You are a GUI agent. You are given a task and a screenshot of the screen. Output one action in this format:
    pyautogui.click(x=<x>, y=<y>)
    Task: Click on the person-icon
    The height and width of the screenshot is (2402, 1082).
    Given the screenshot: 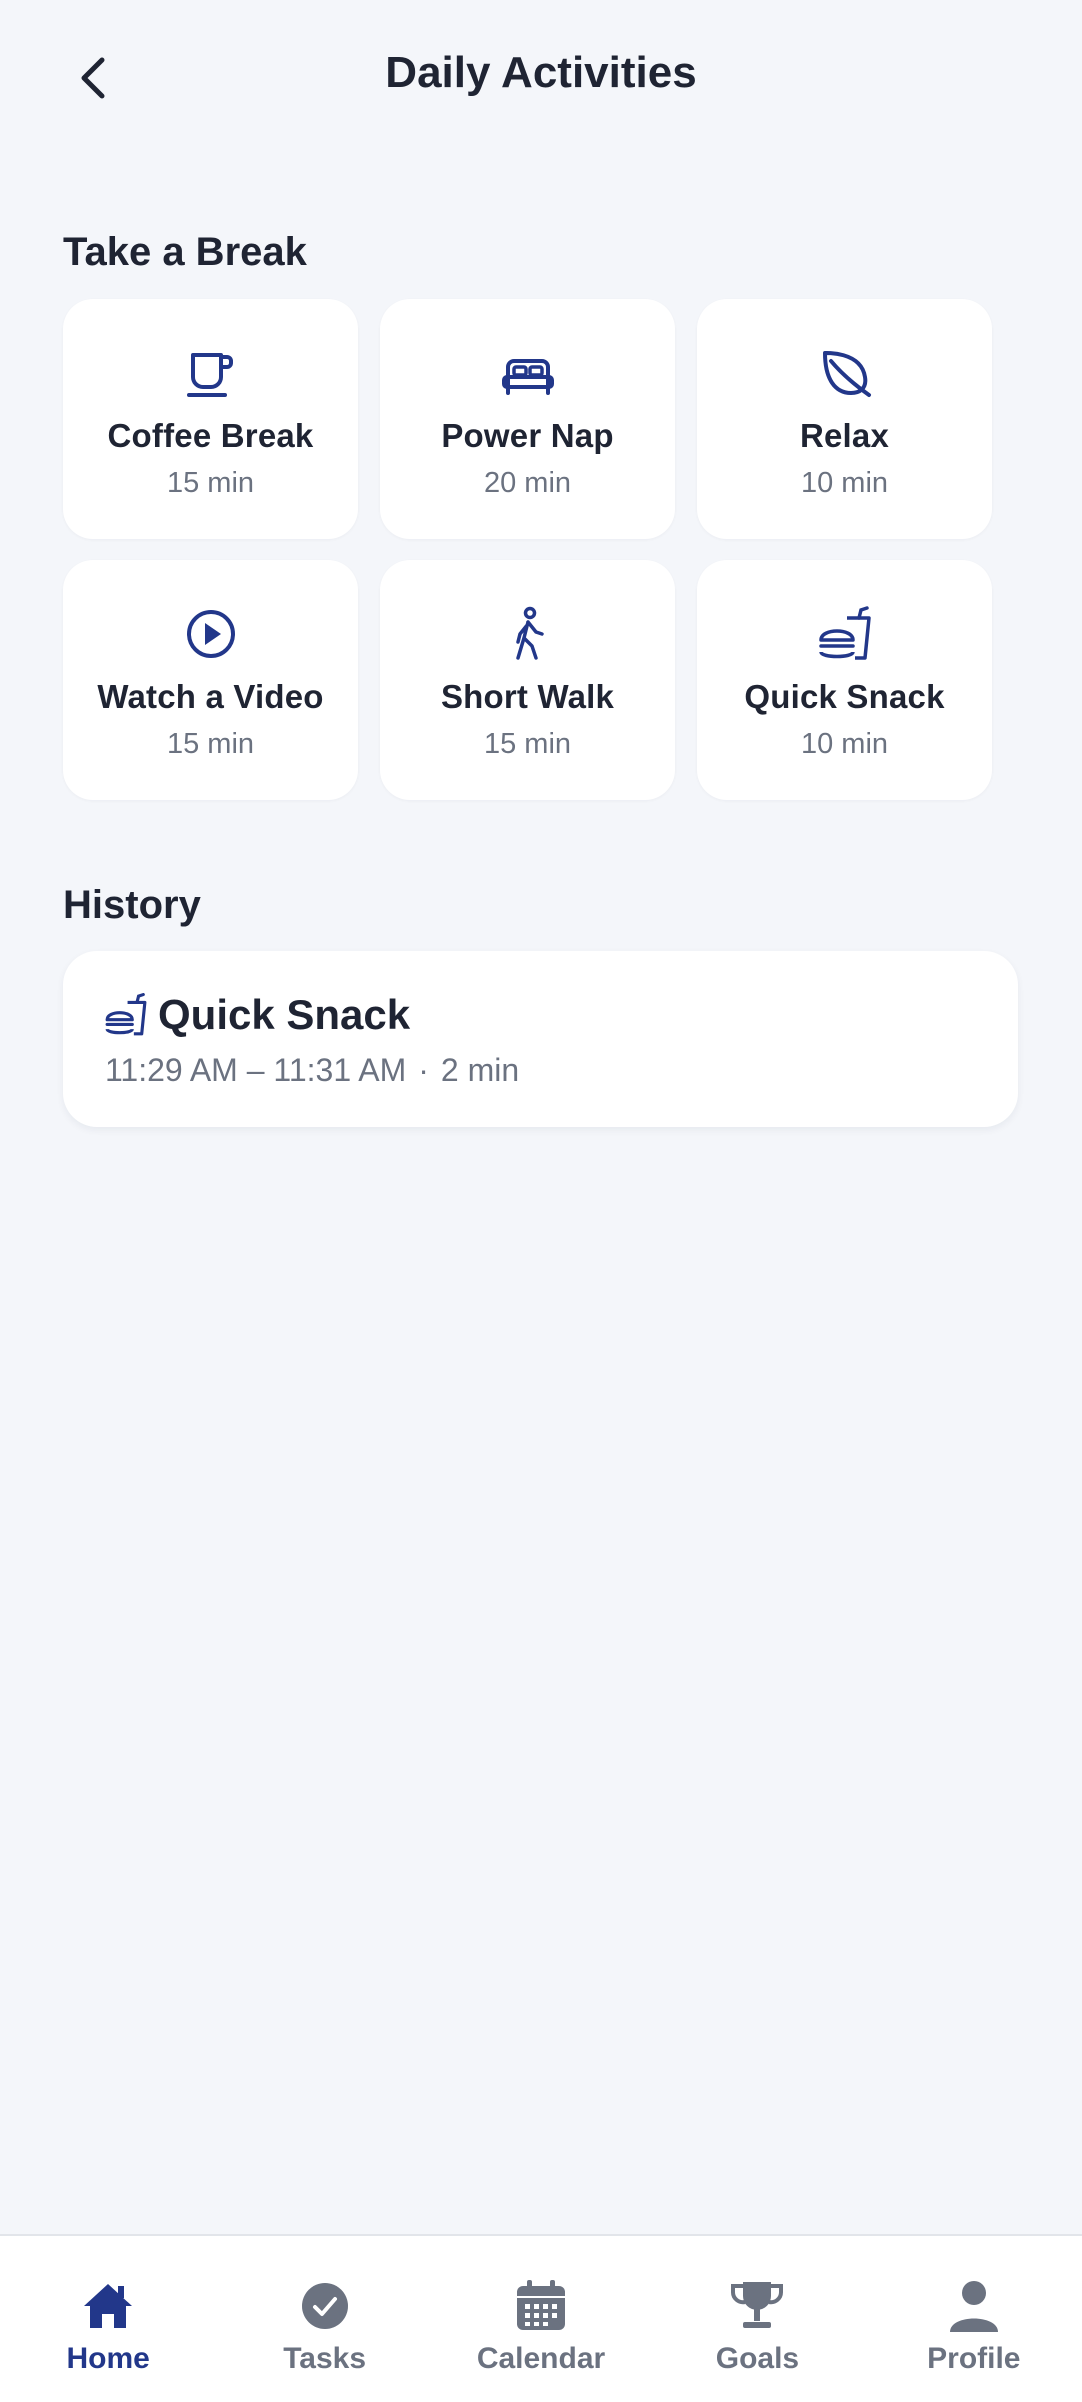 What is the action you would take?
    pyautogui.click(x=974, y=2306)
    